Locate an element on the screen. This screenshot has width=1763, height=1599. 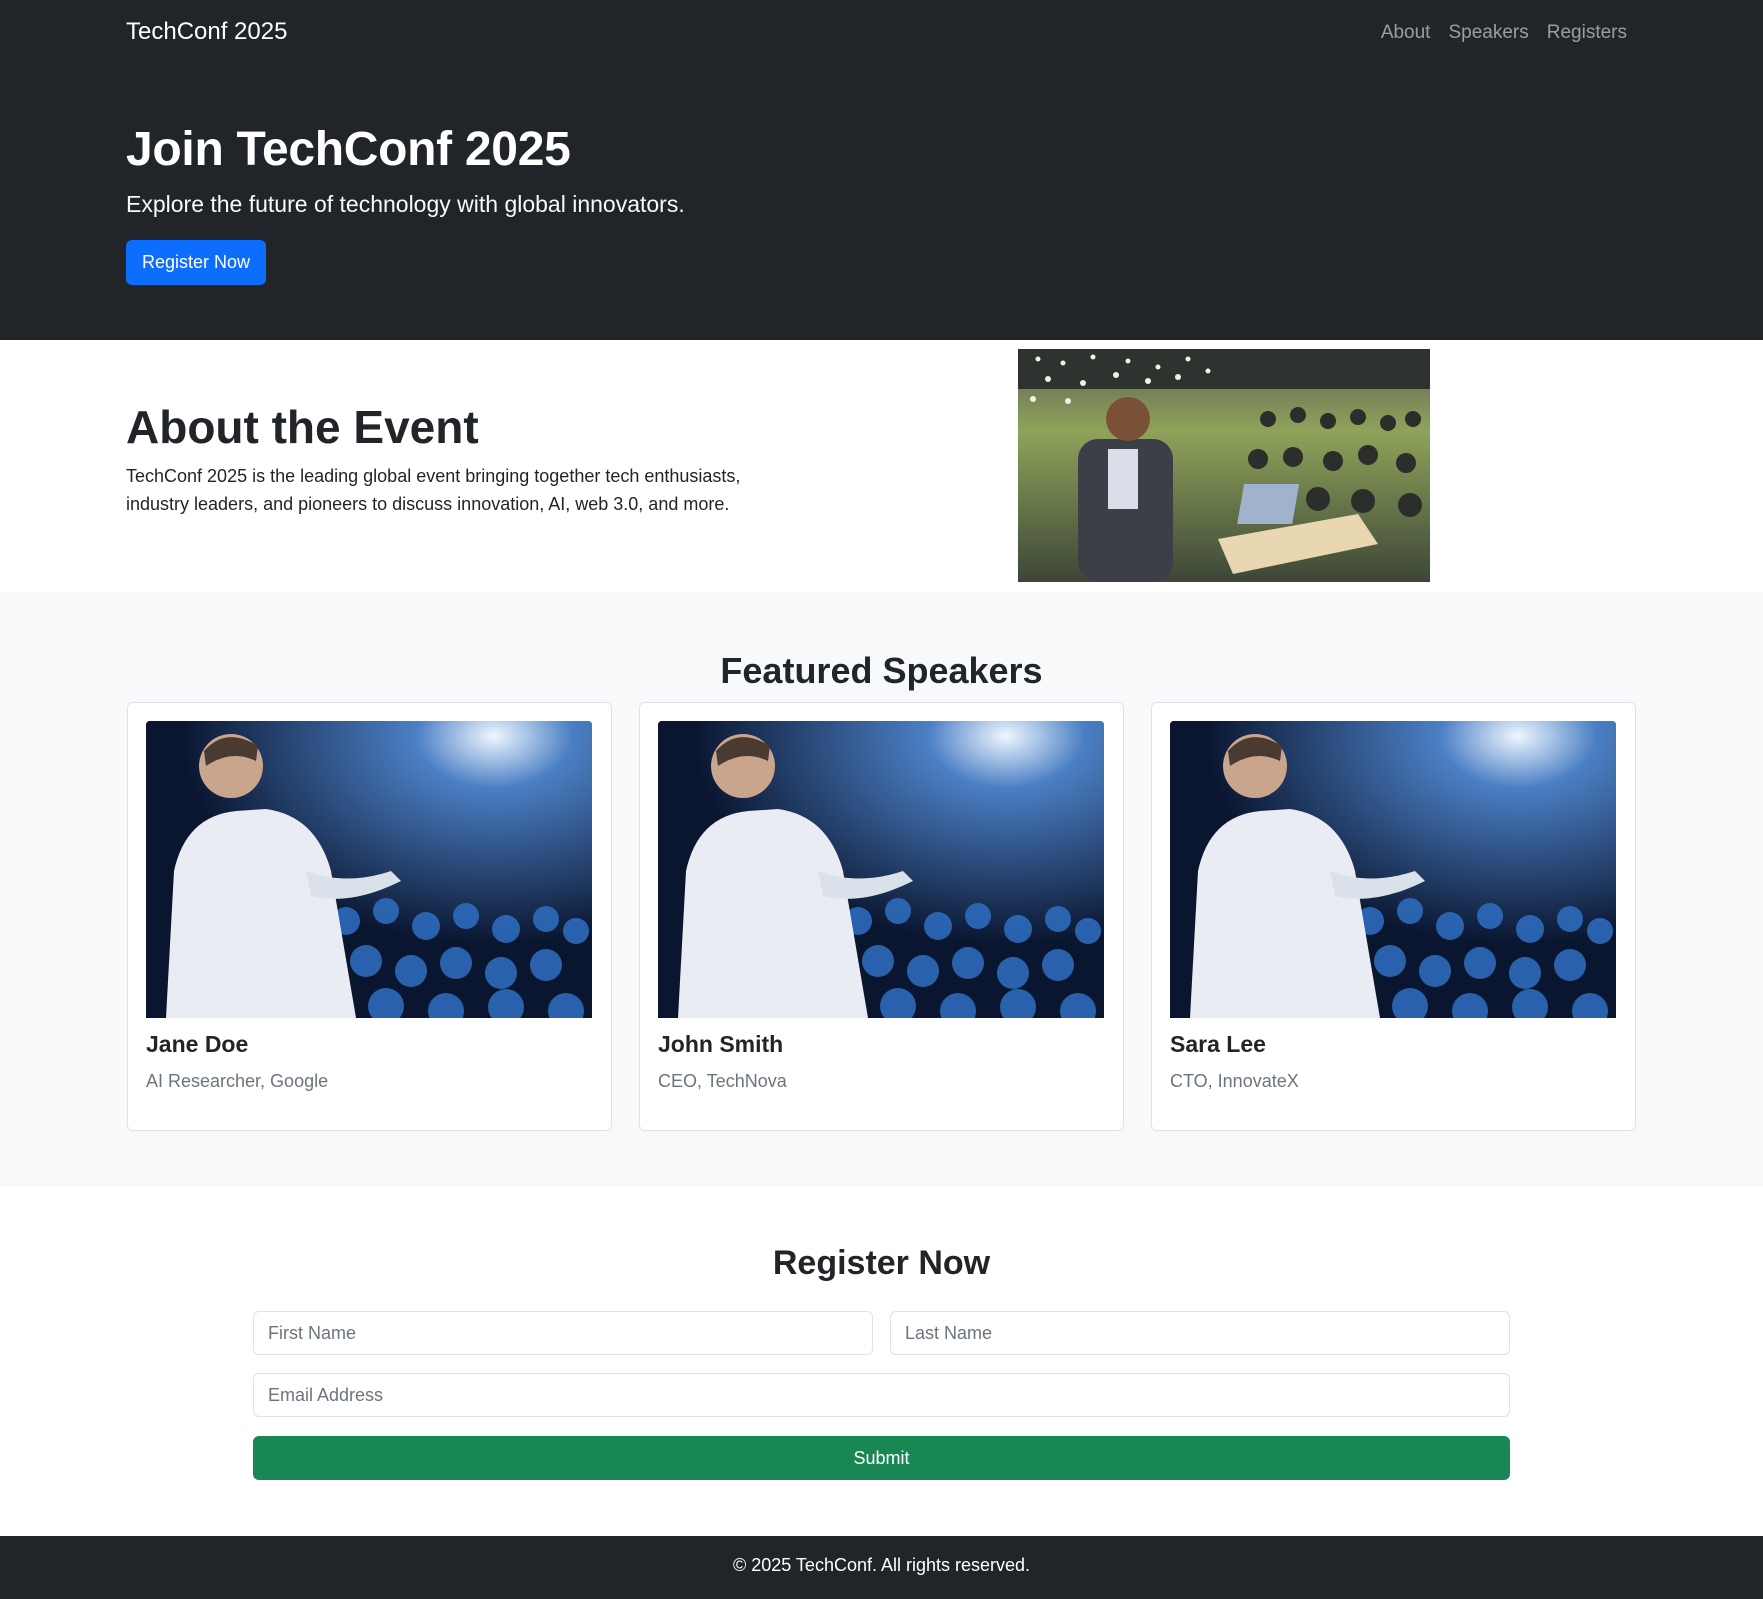
first-name-field is located at coordinates (563, 1333).